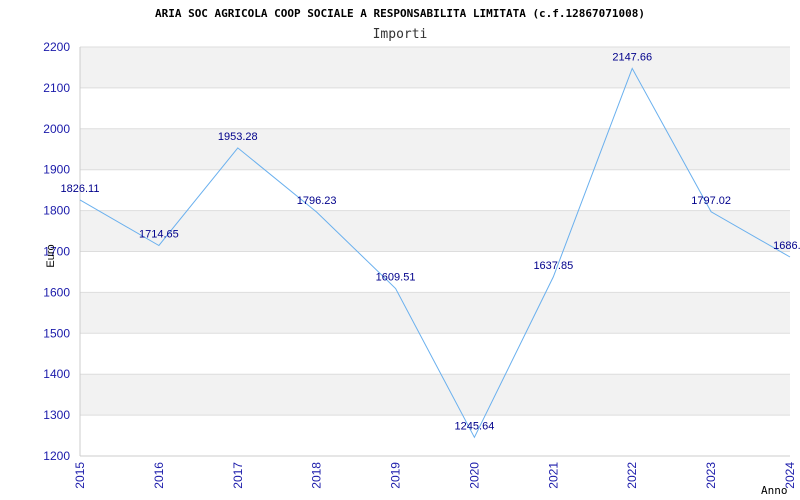 The image size is (800, 500). What do you see at coordinates (56, 333) in the screenshot?
I see `y-tick-label: 1500` at bounding box center [56, 333].